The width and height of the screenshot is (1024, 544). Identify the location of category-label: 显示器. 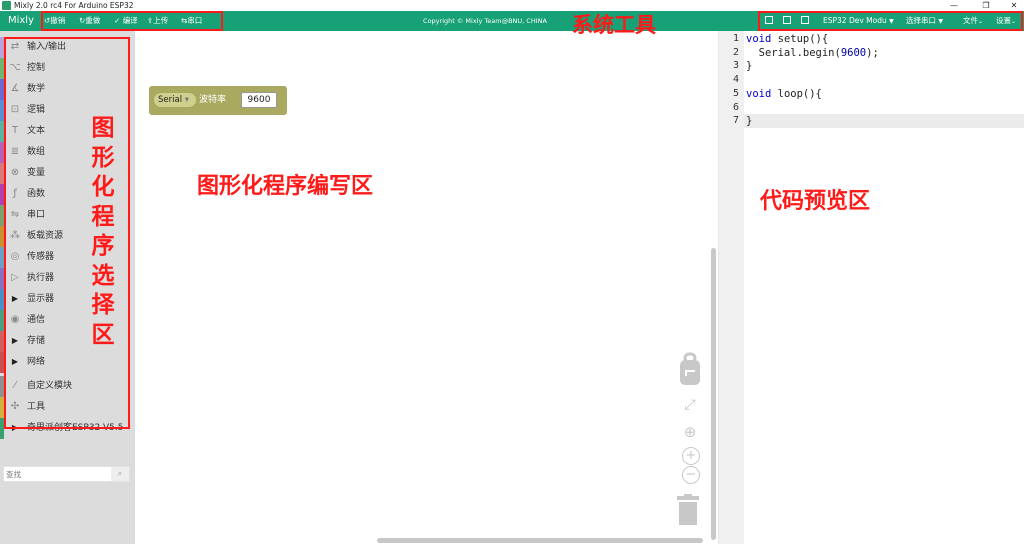
(41, 299).